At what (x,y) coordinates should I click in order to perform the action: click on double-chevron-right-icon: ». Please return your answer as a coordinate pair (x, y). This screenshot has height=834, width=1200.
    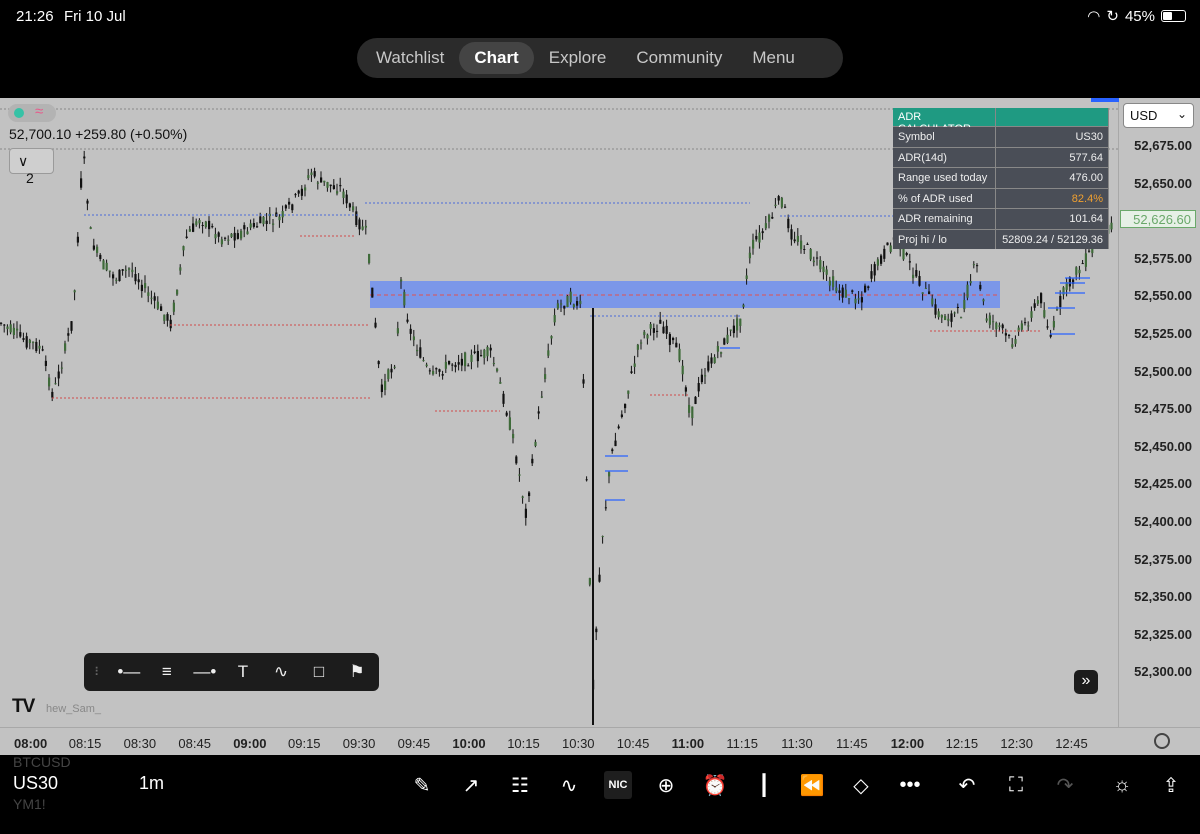
    Looking at the image, I should click on (1086, 680).